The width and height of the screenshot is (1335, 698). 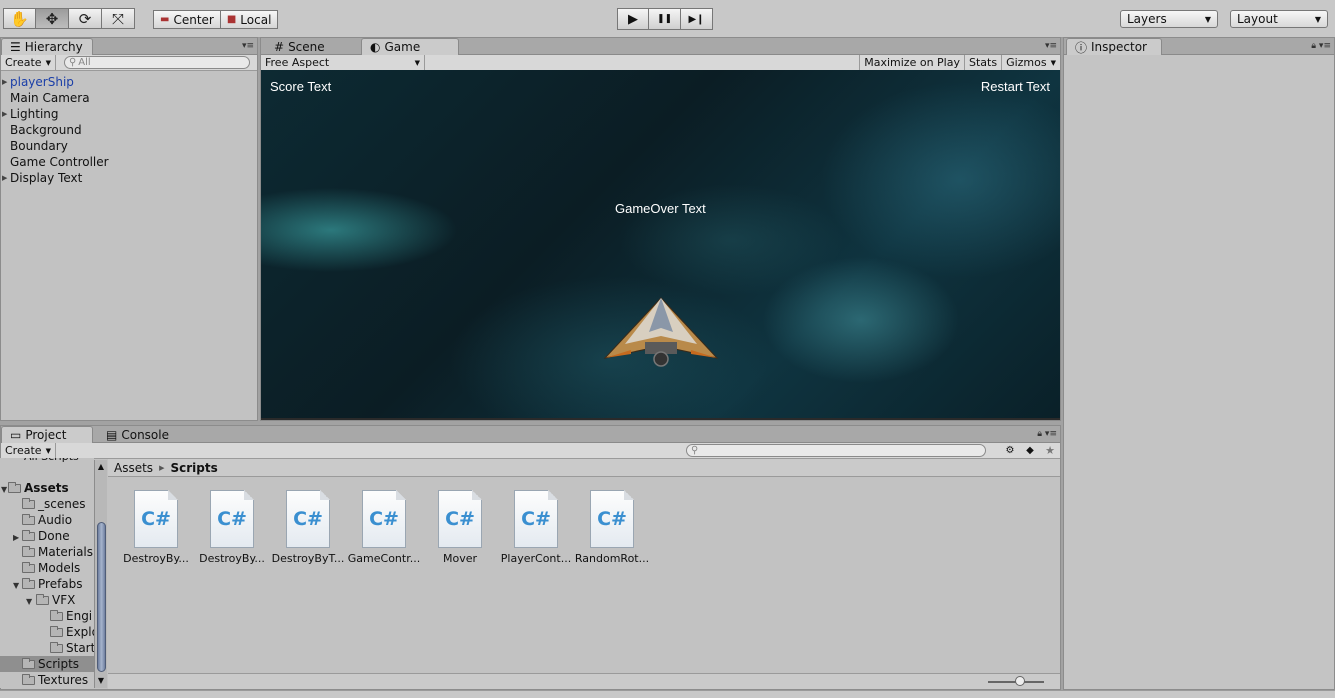 What do you see at coordinates (137, 434) in the screenshot?
I see `tab-console: ▤ Console` at bounding box center [137, 434].